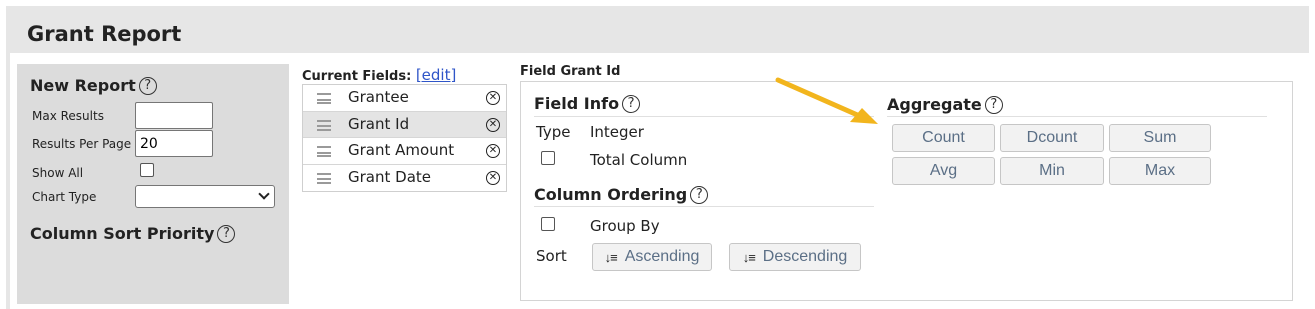 The width and height of the screenshot is (1315, 309). I want to click on page-title: Grant Report, so click(104, 34).